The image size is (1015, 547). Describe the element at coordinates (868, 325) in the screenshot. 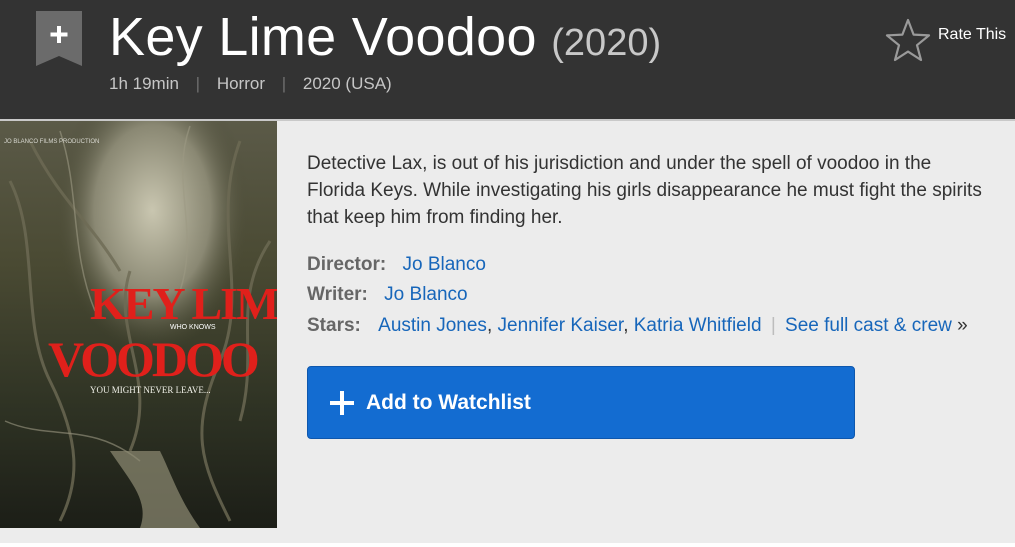

I see `full-cast-link: See full cast & crew` at that location.